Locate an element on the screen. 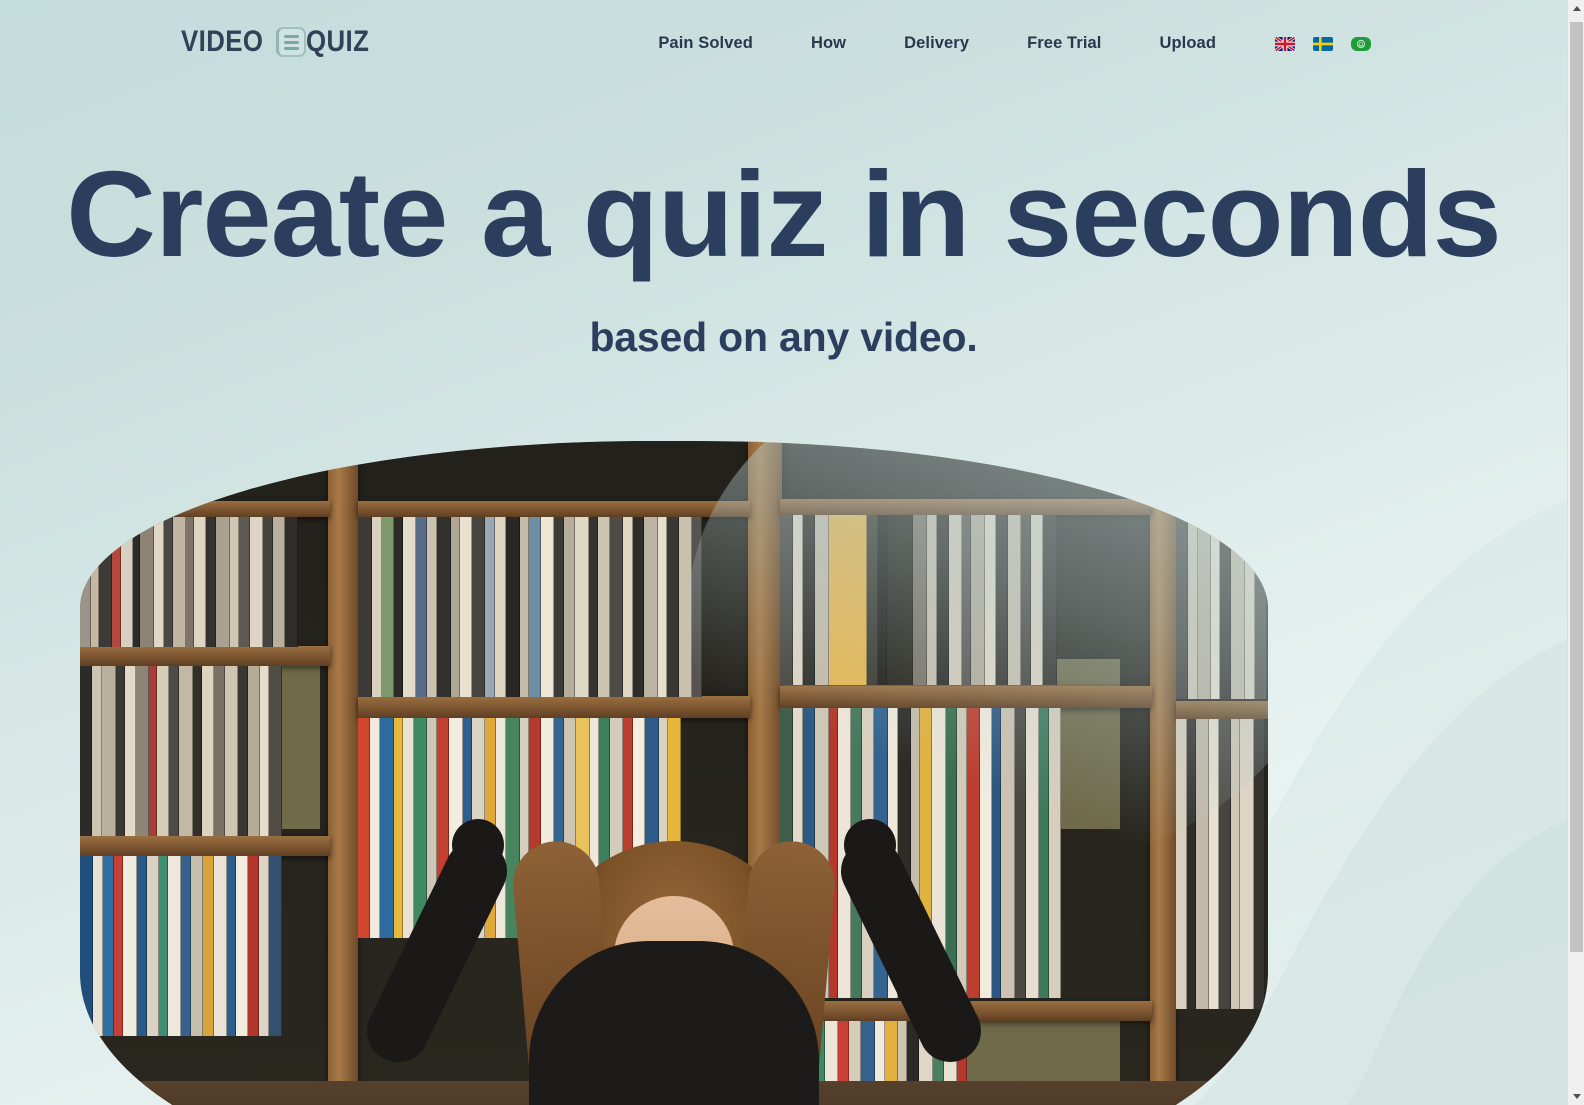 The height and width of the screenshot is (1105, 1584). list-document-icon is located at coordinates (291, 42).